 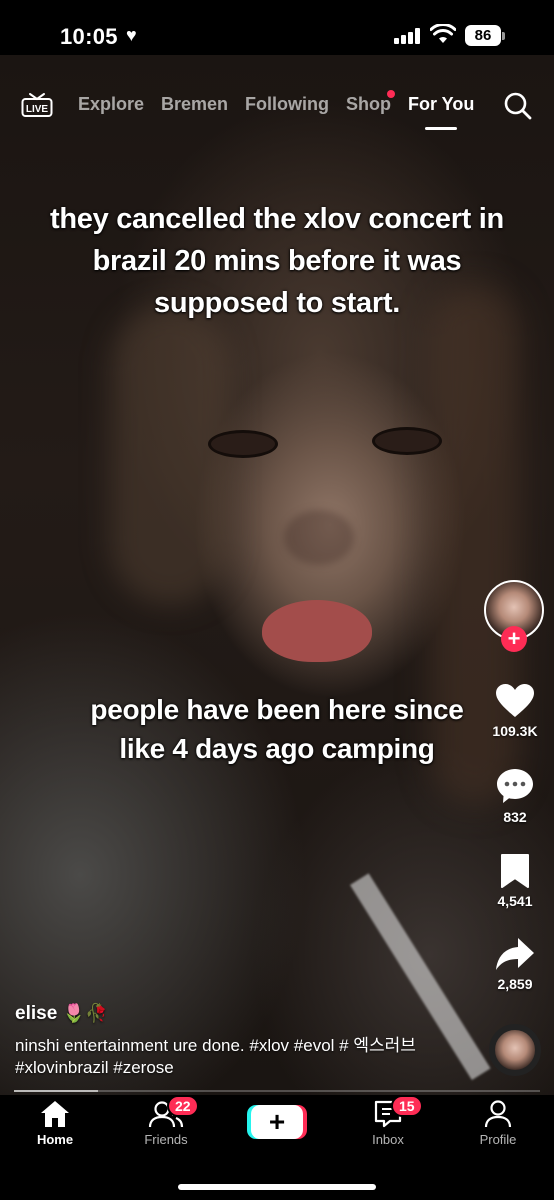 What do you see at coordinates (518, 106) in the screenshot?
I see `search-icon` at bounding box center [518, 106].